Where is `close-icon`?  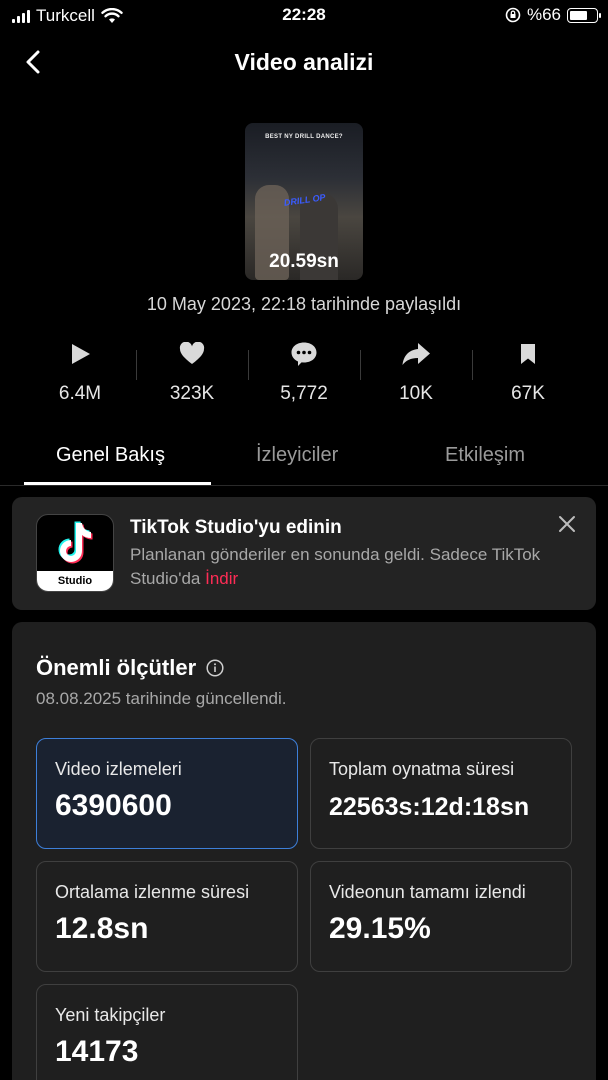 close-icon is located at coordinates (567, 524).